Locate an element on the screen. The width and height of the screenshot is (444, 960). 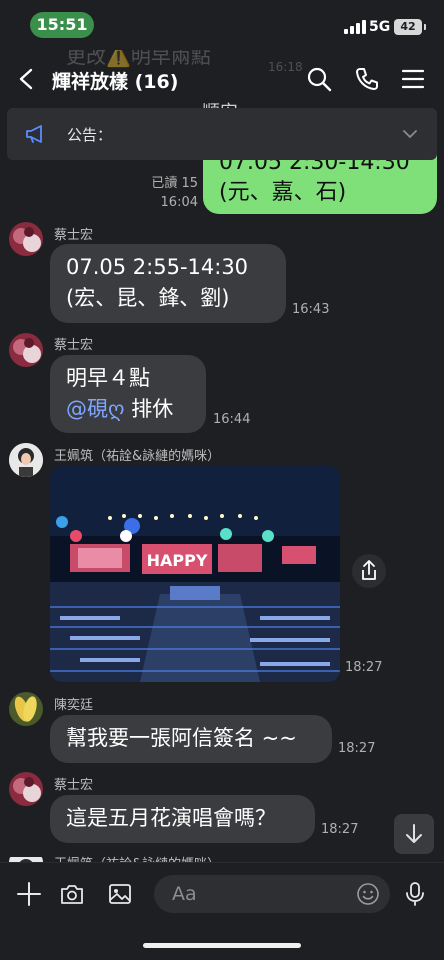
message-input is located at coordinates (272, 894).